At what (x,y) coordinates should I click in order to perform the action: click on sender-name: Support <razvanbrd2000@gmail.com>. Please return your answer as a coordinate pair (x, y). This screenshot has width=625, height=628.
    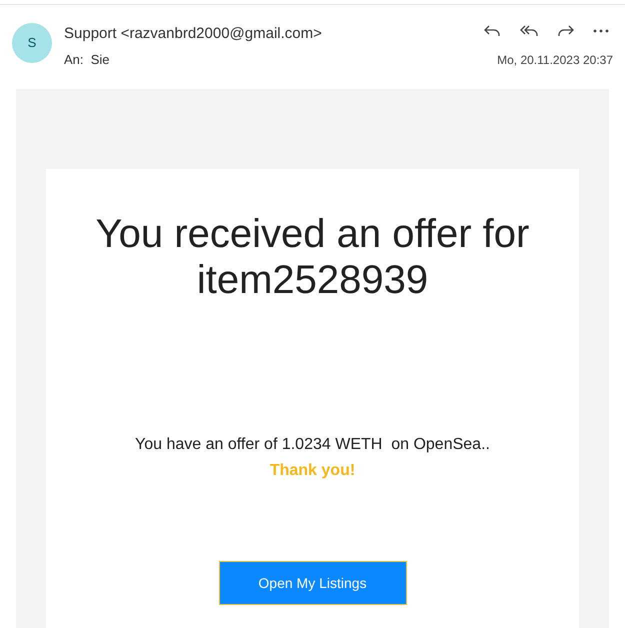
    Looking at the image, I should click on (193, 34).